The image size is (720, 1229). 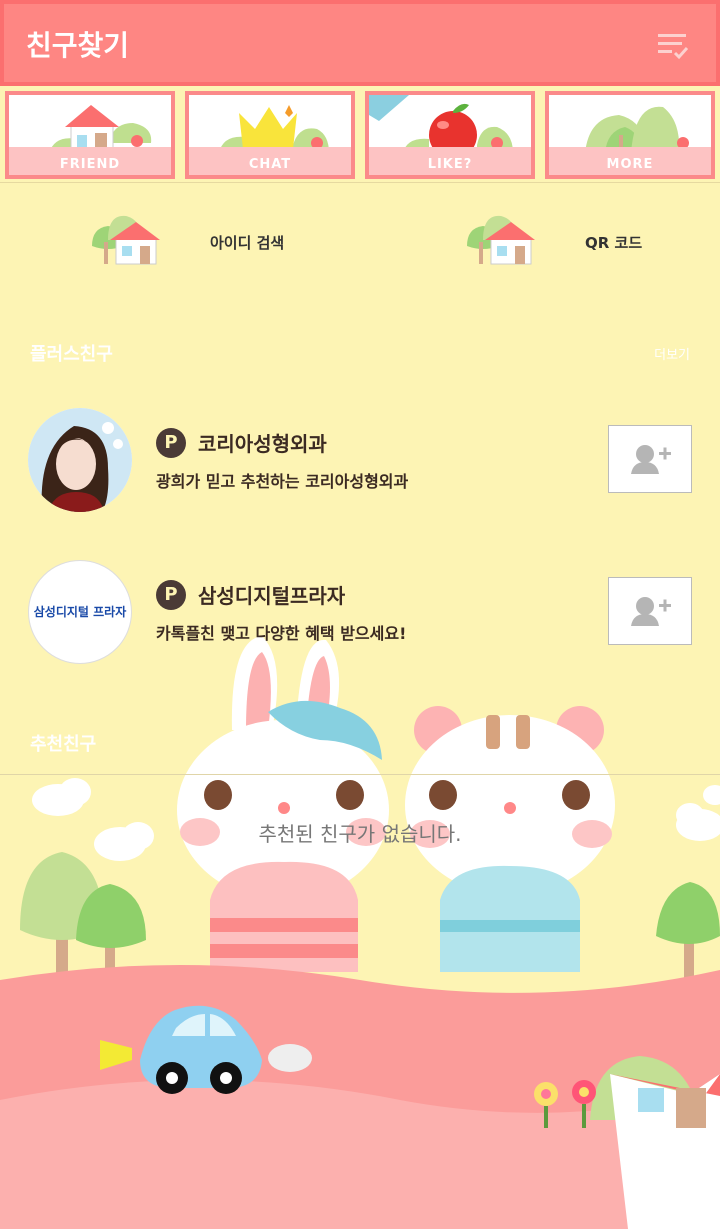 I want to click on list-item: P 코리아성형외과 광희가 믿고 추천하는 코리아성형외과, so click(x=360, y=463).